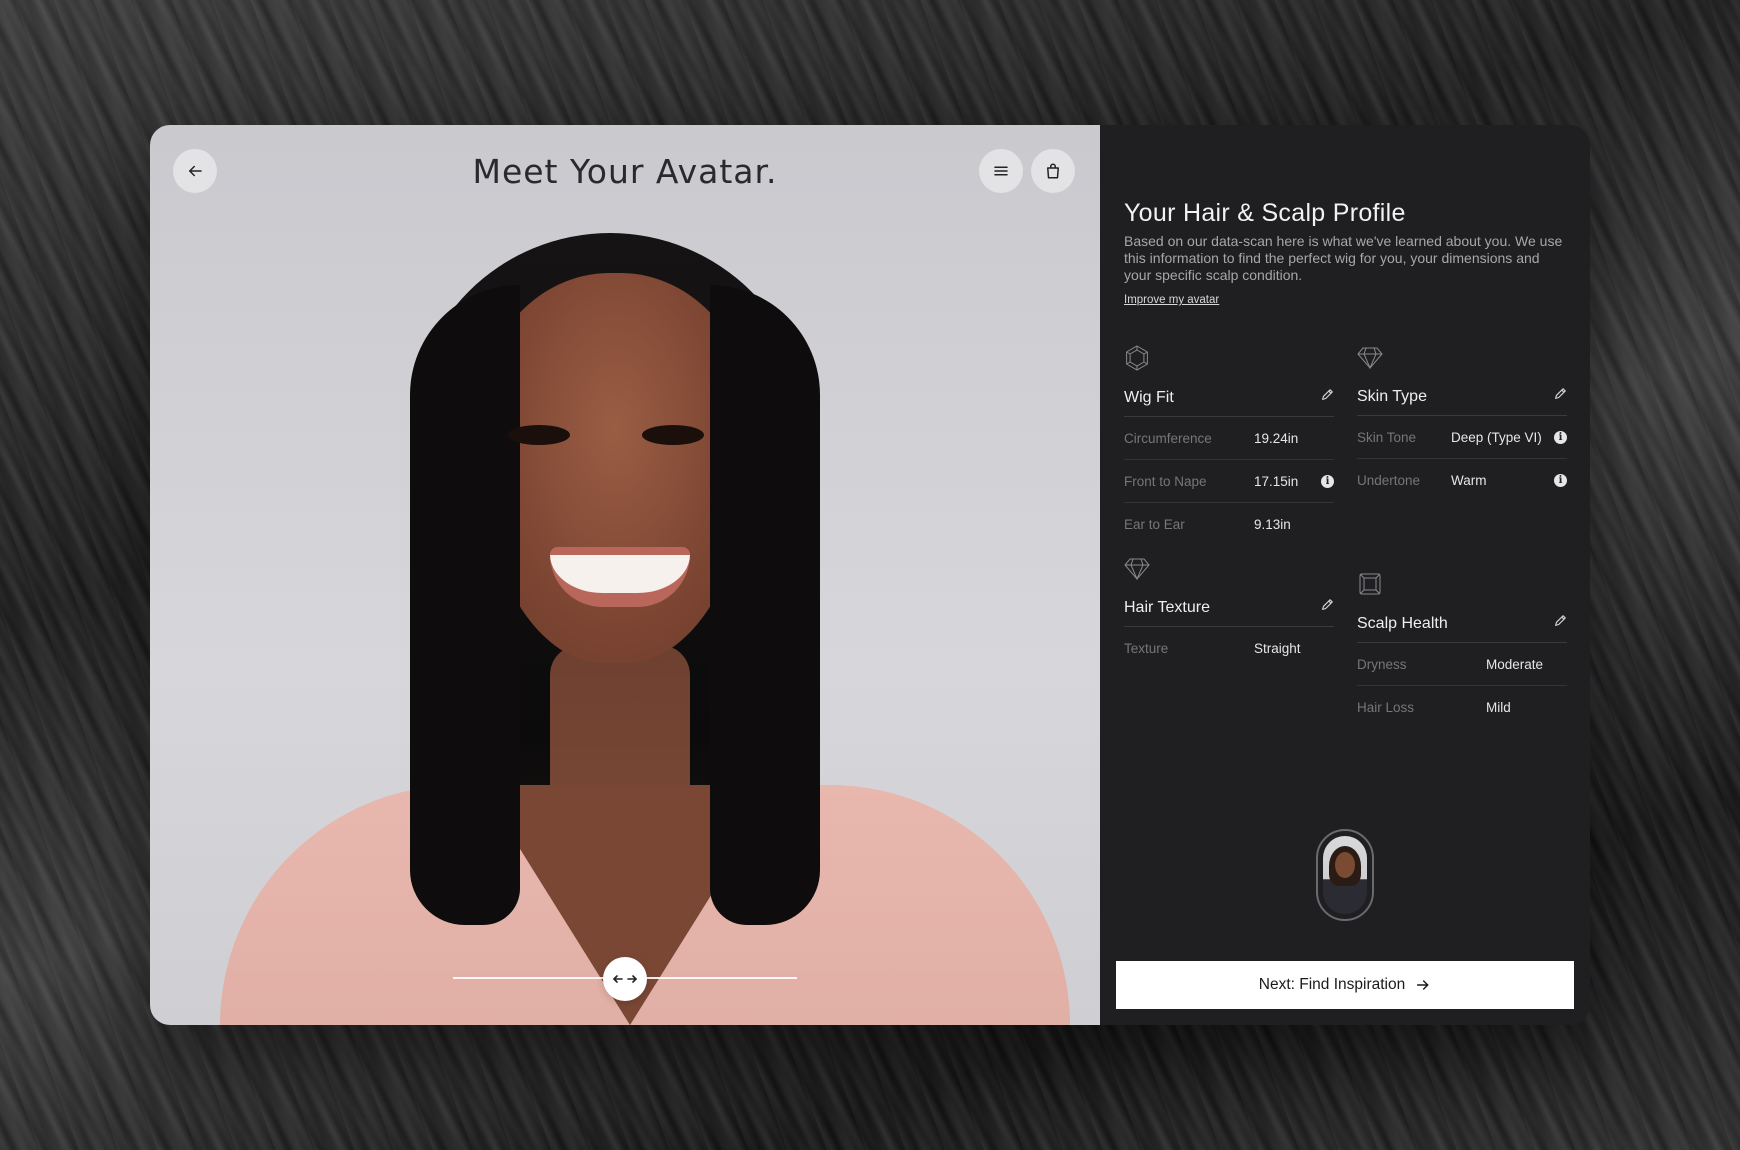 The image size is (1740, 1150). What do you see at coordinates (1462, 707) in the screenshot?
I see `scalp-health-row: Hair Loss Mild` at bounding box center [1462, 707].